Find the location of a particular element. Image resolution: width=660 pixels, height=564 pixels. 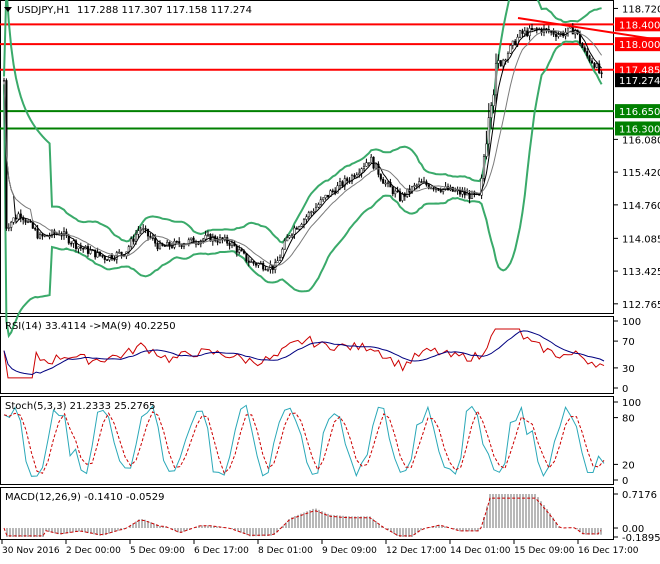

scale-tick-label: 0 is located at coordinates (625, 481).